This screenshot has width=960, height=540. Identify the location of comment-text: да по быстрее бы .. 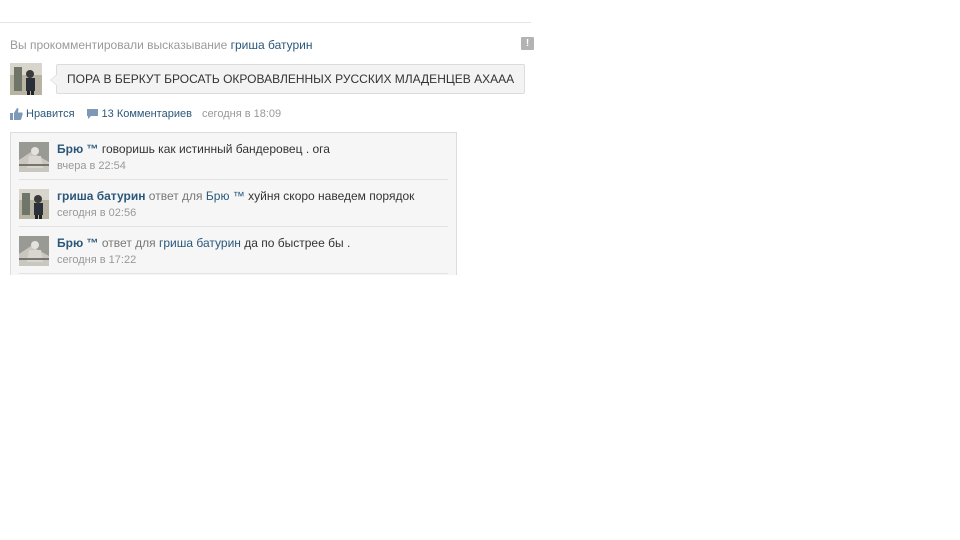
(297, 243).